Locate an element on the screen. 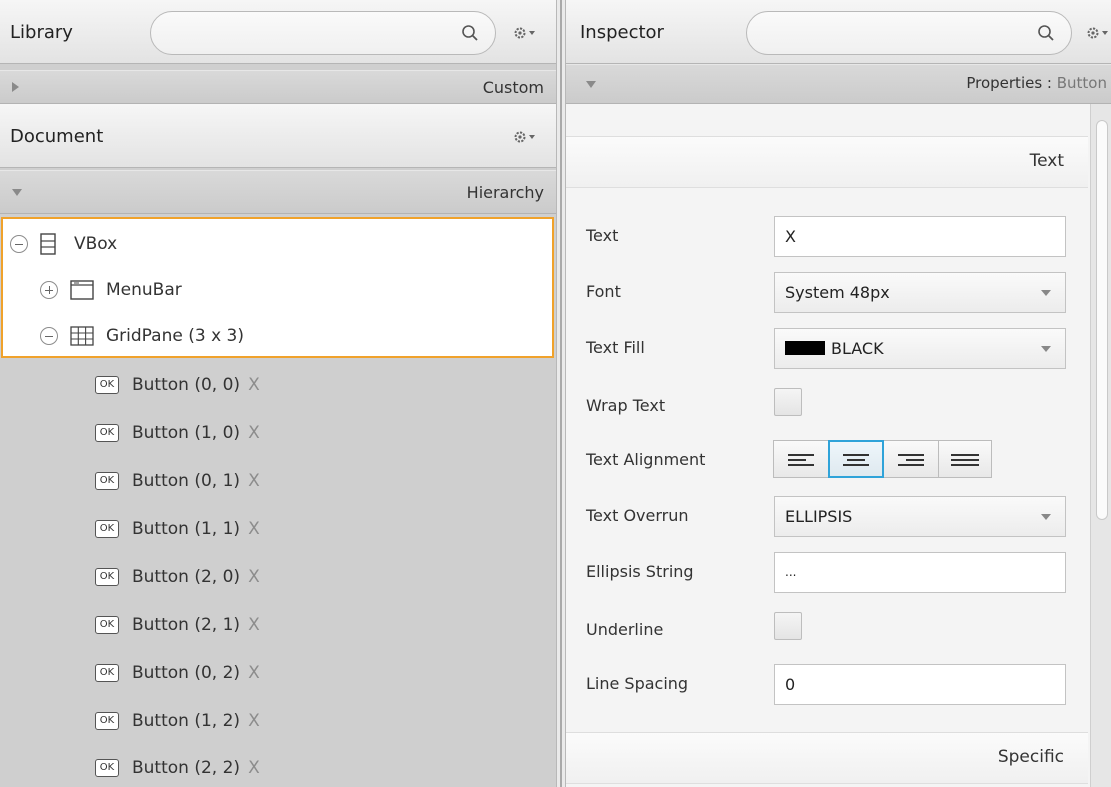  tree-item-label: Button (1, 2) is located at coordinates (186, 721).